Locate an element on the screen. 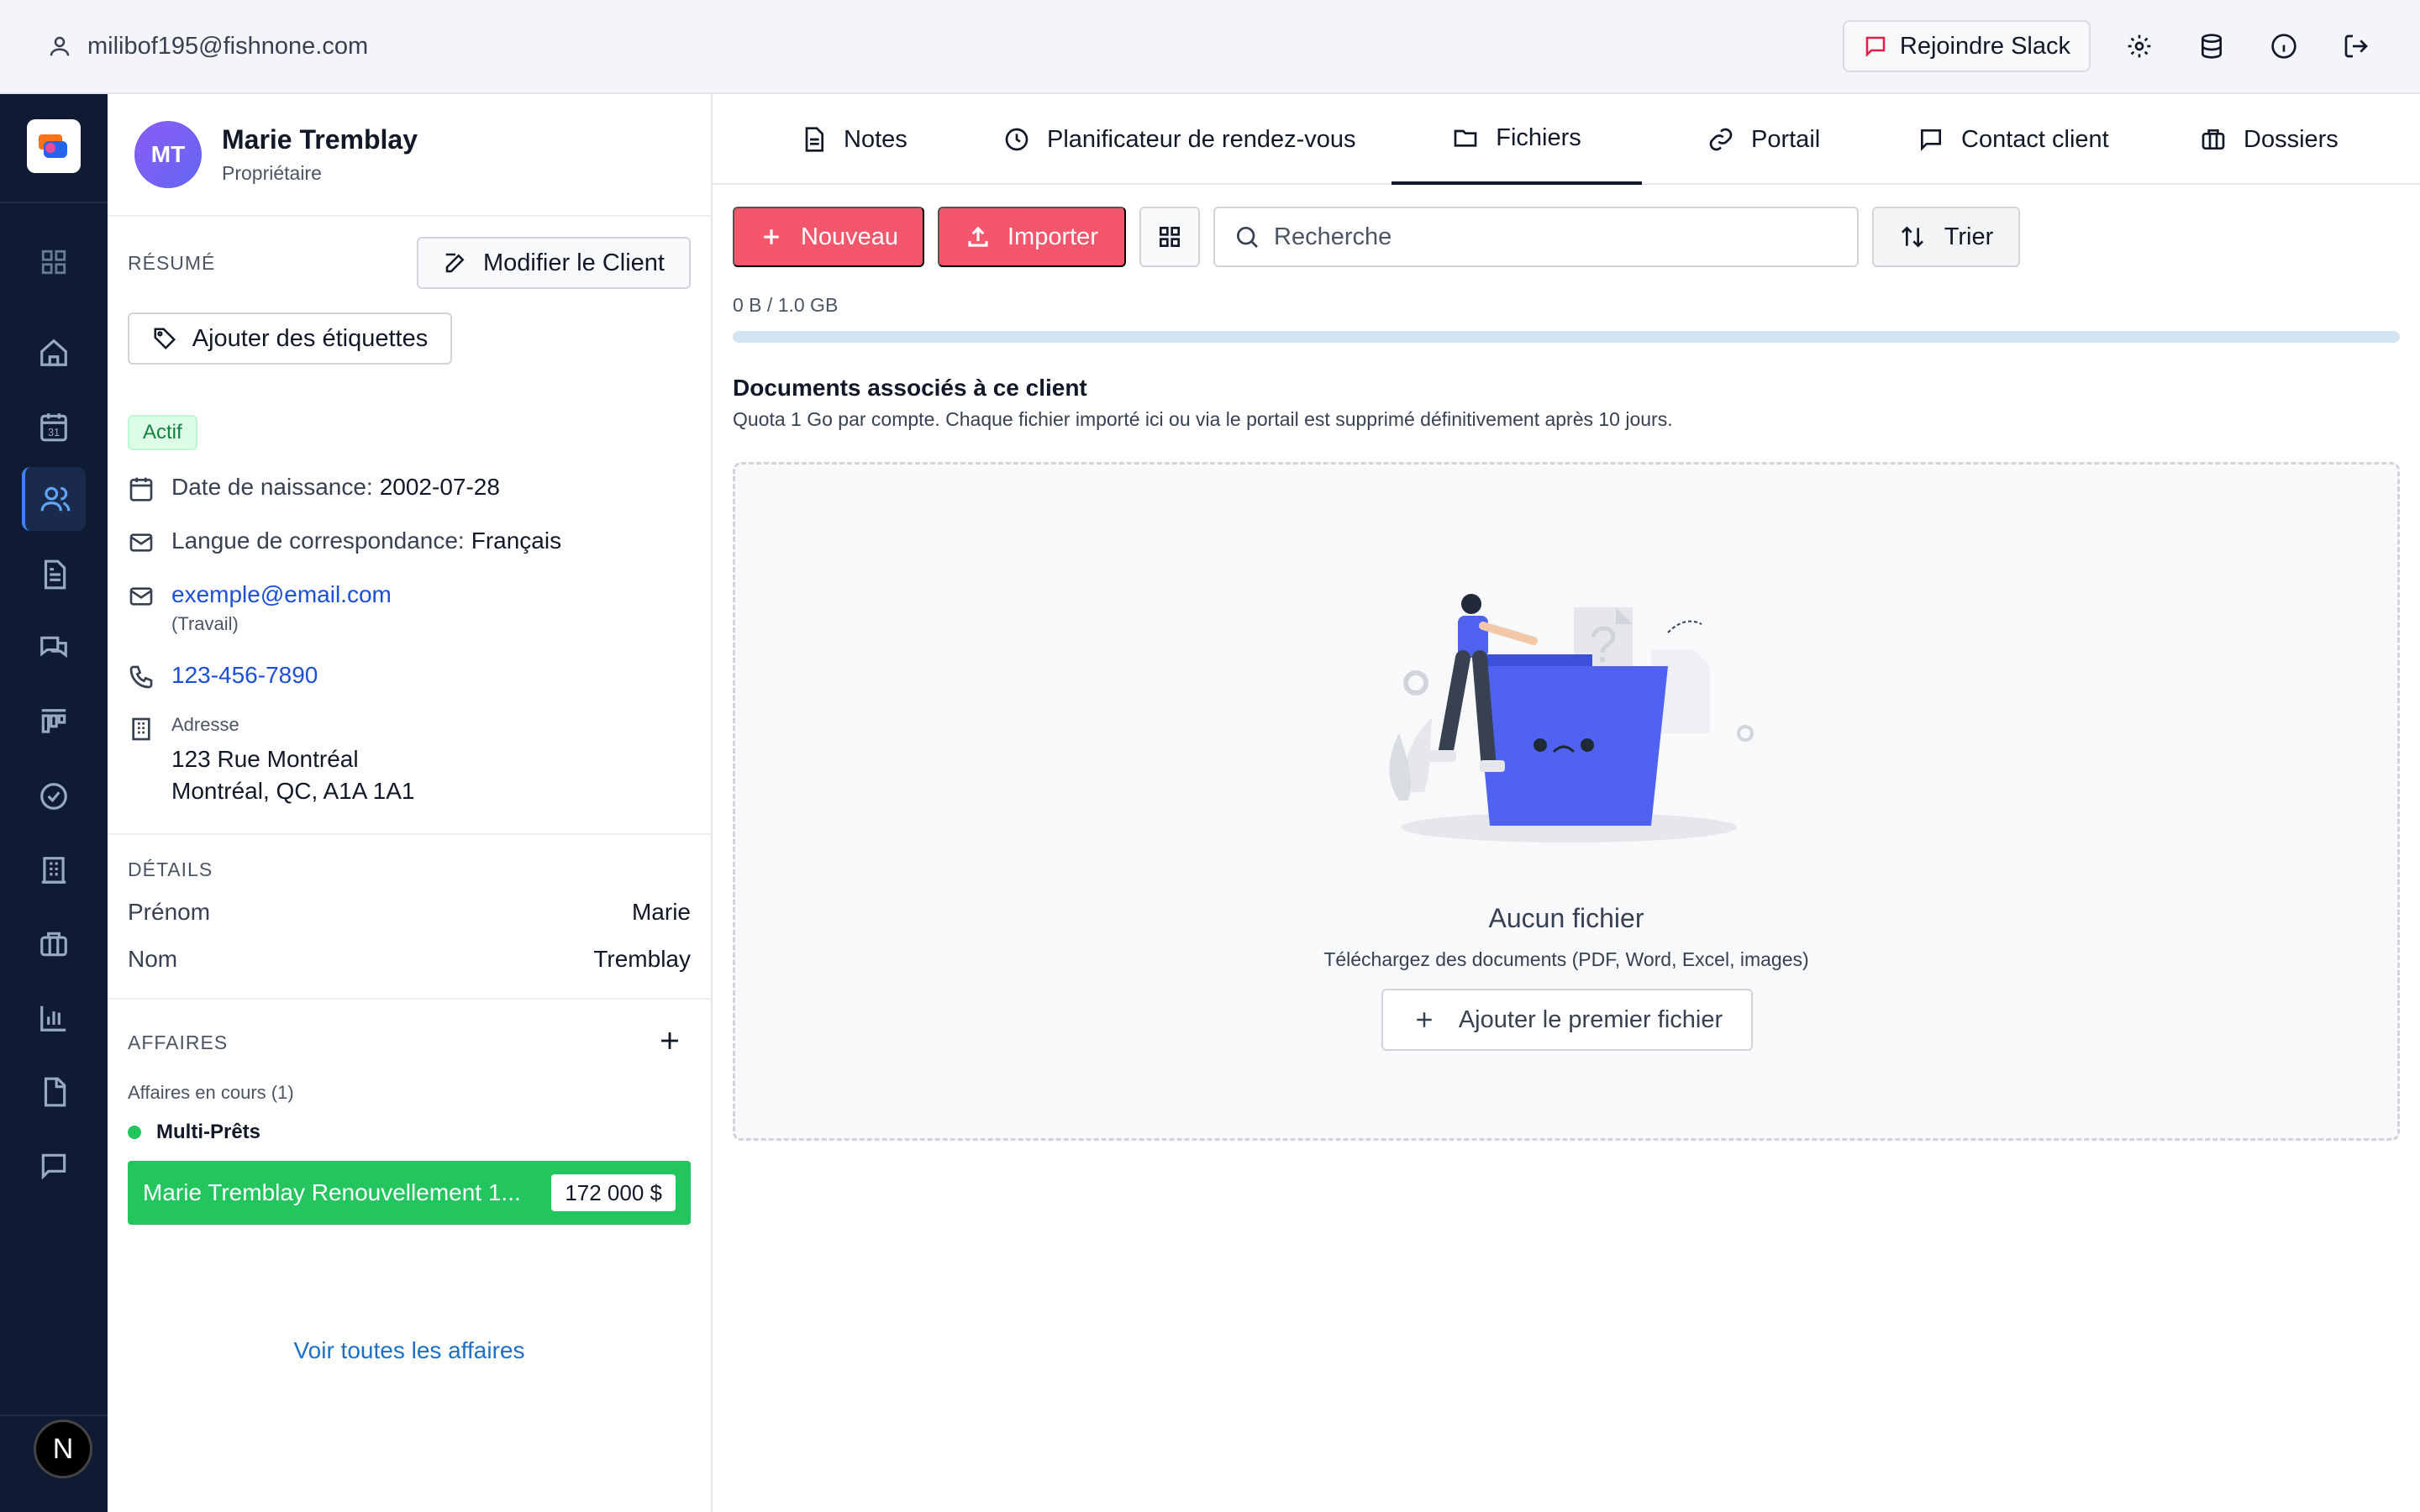 The width and height of the screenshot is (2420, 1512). sort-icon is located at coordinates (1913, 236).